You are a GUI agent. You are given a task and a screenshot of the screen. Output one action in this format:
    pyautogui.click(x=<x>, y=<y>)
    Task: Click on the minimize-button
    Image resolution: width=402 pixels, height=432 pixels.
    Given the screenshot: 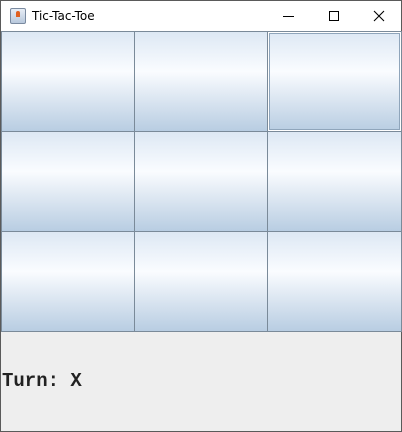 What is the action you would take?
    pyautogui.click(x=288, y=16)
    